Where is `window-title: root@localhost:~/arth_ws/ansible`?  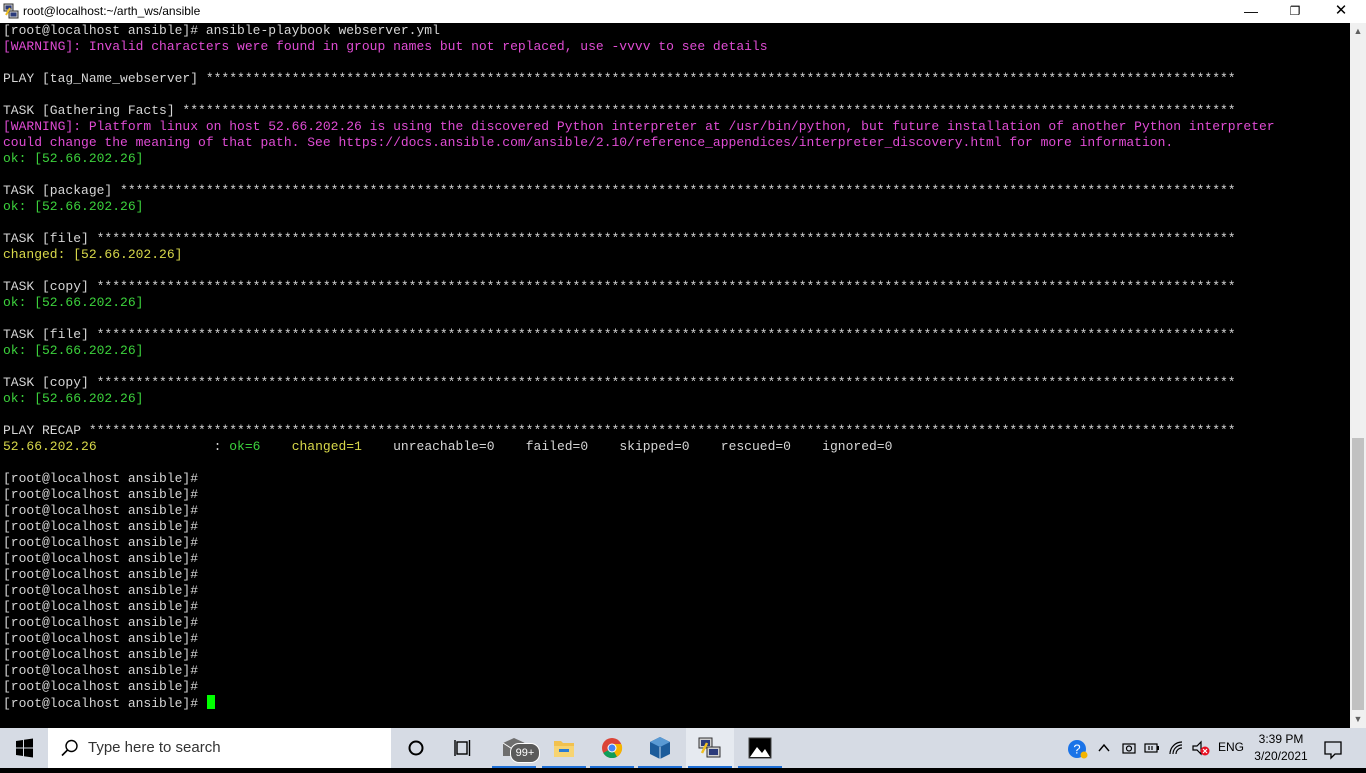
window-title: root@localhost:~/arth_ws/ansible is located at coordinates (112, 11).